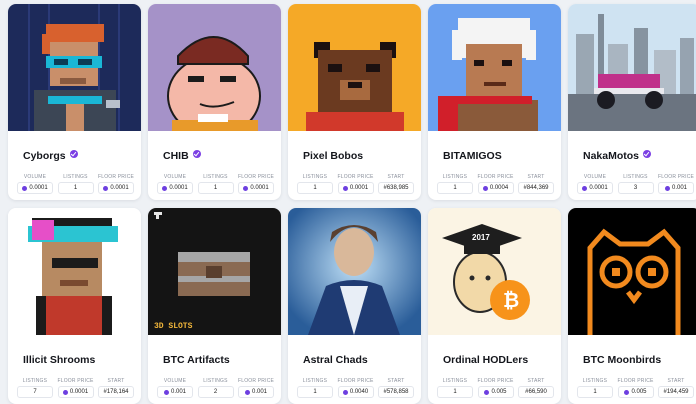 This screenshot has height=404, width=696. Describe the element at coordinates (495, 388) in the screenshot. I see `stat-floor-price: FLOOR PRICE 0.005` at that location.